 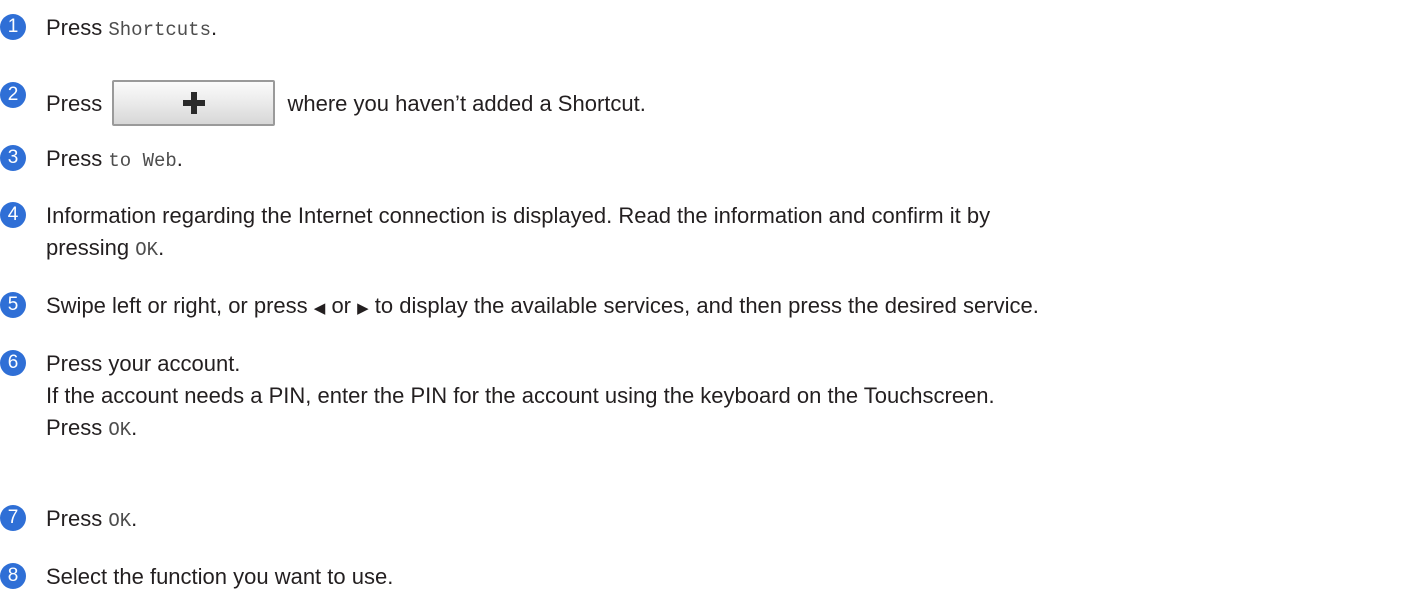 I want to click on left-arrow-icon: ◀, so click(x=319, y=308).